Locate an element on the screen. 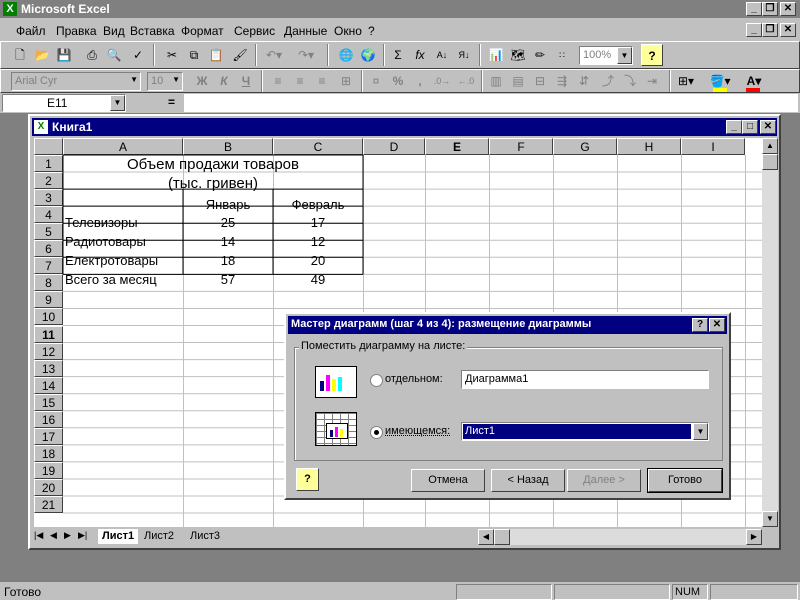 The image size is (800, 600). currency-icon: ¤ is located at coordinates (376, 81).